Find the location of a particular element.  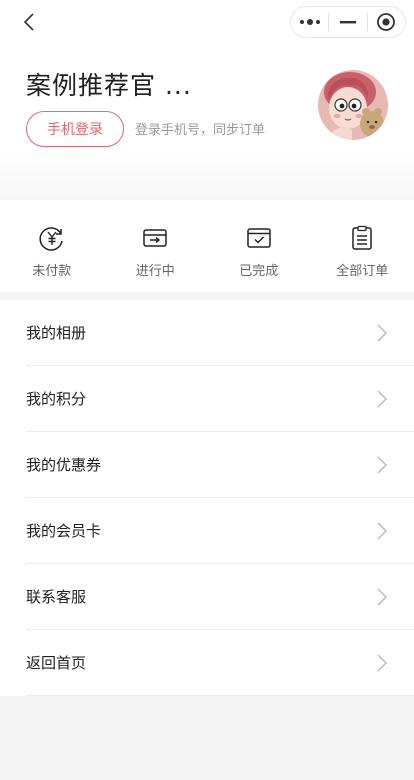

top-bar is located at coordinates (207, 22).